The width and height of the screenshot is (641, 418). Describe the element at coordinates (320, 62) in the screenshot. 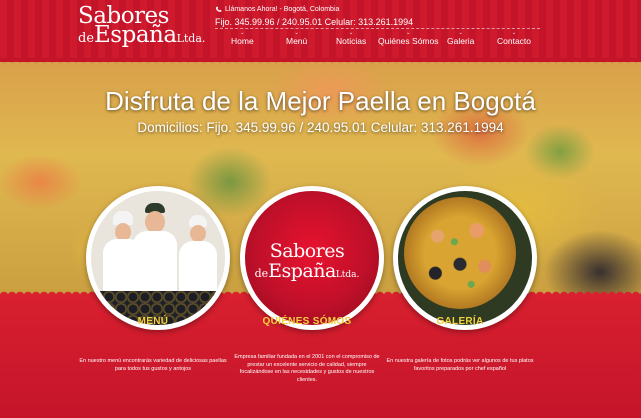

I see `header-scallop-edge` at that location.